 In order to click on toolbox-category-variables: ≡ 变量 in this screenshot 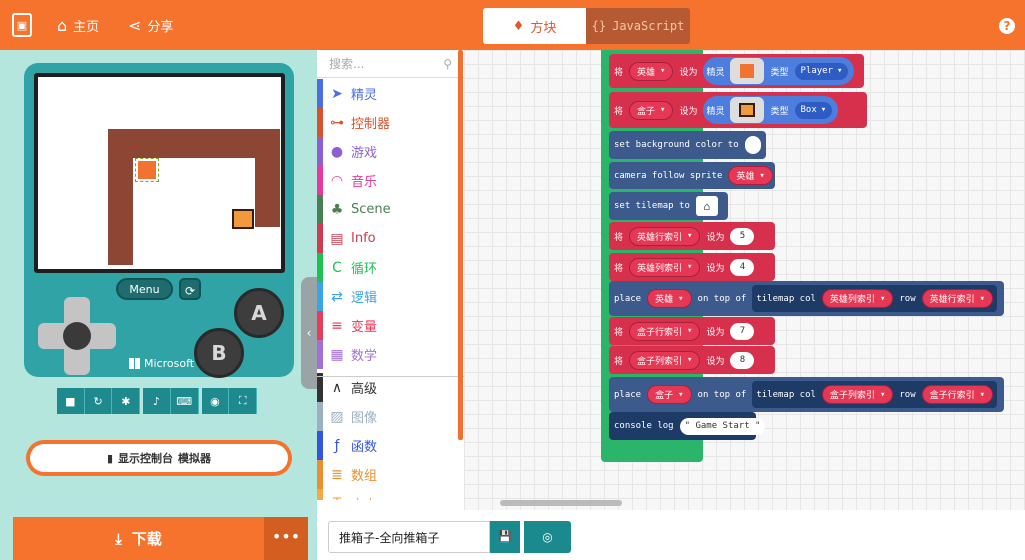, I will do `click(390, 325)`.